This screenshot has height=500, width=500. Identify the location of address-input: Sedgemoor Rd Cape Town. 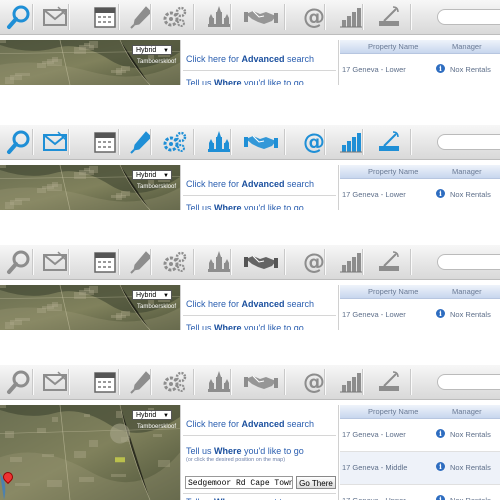
(239, 482).